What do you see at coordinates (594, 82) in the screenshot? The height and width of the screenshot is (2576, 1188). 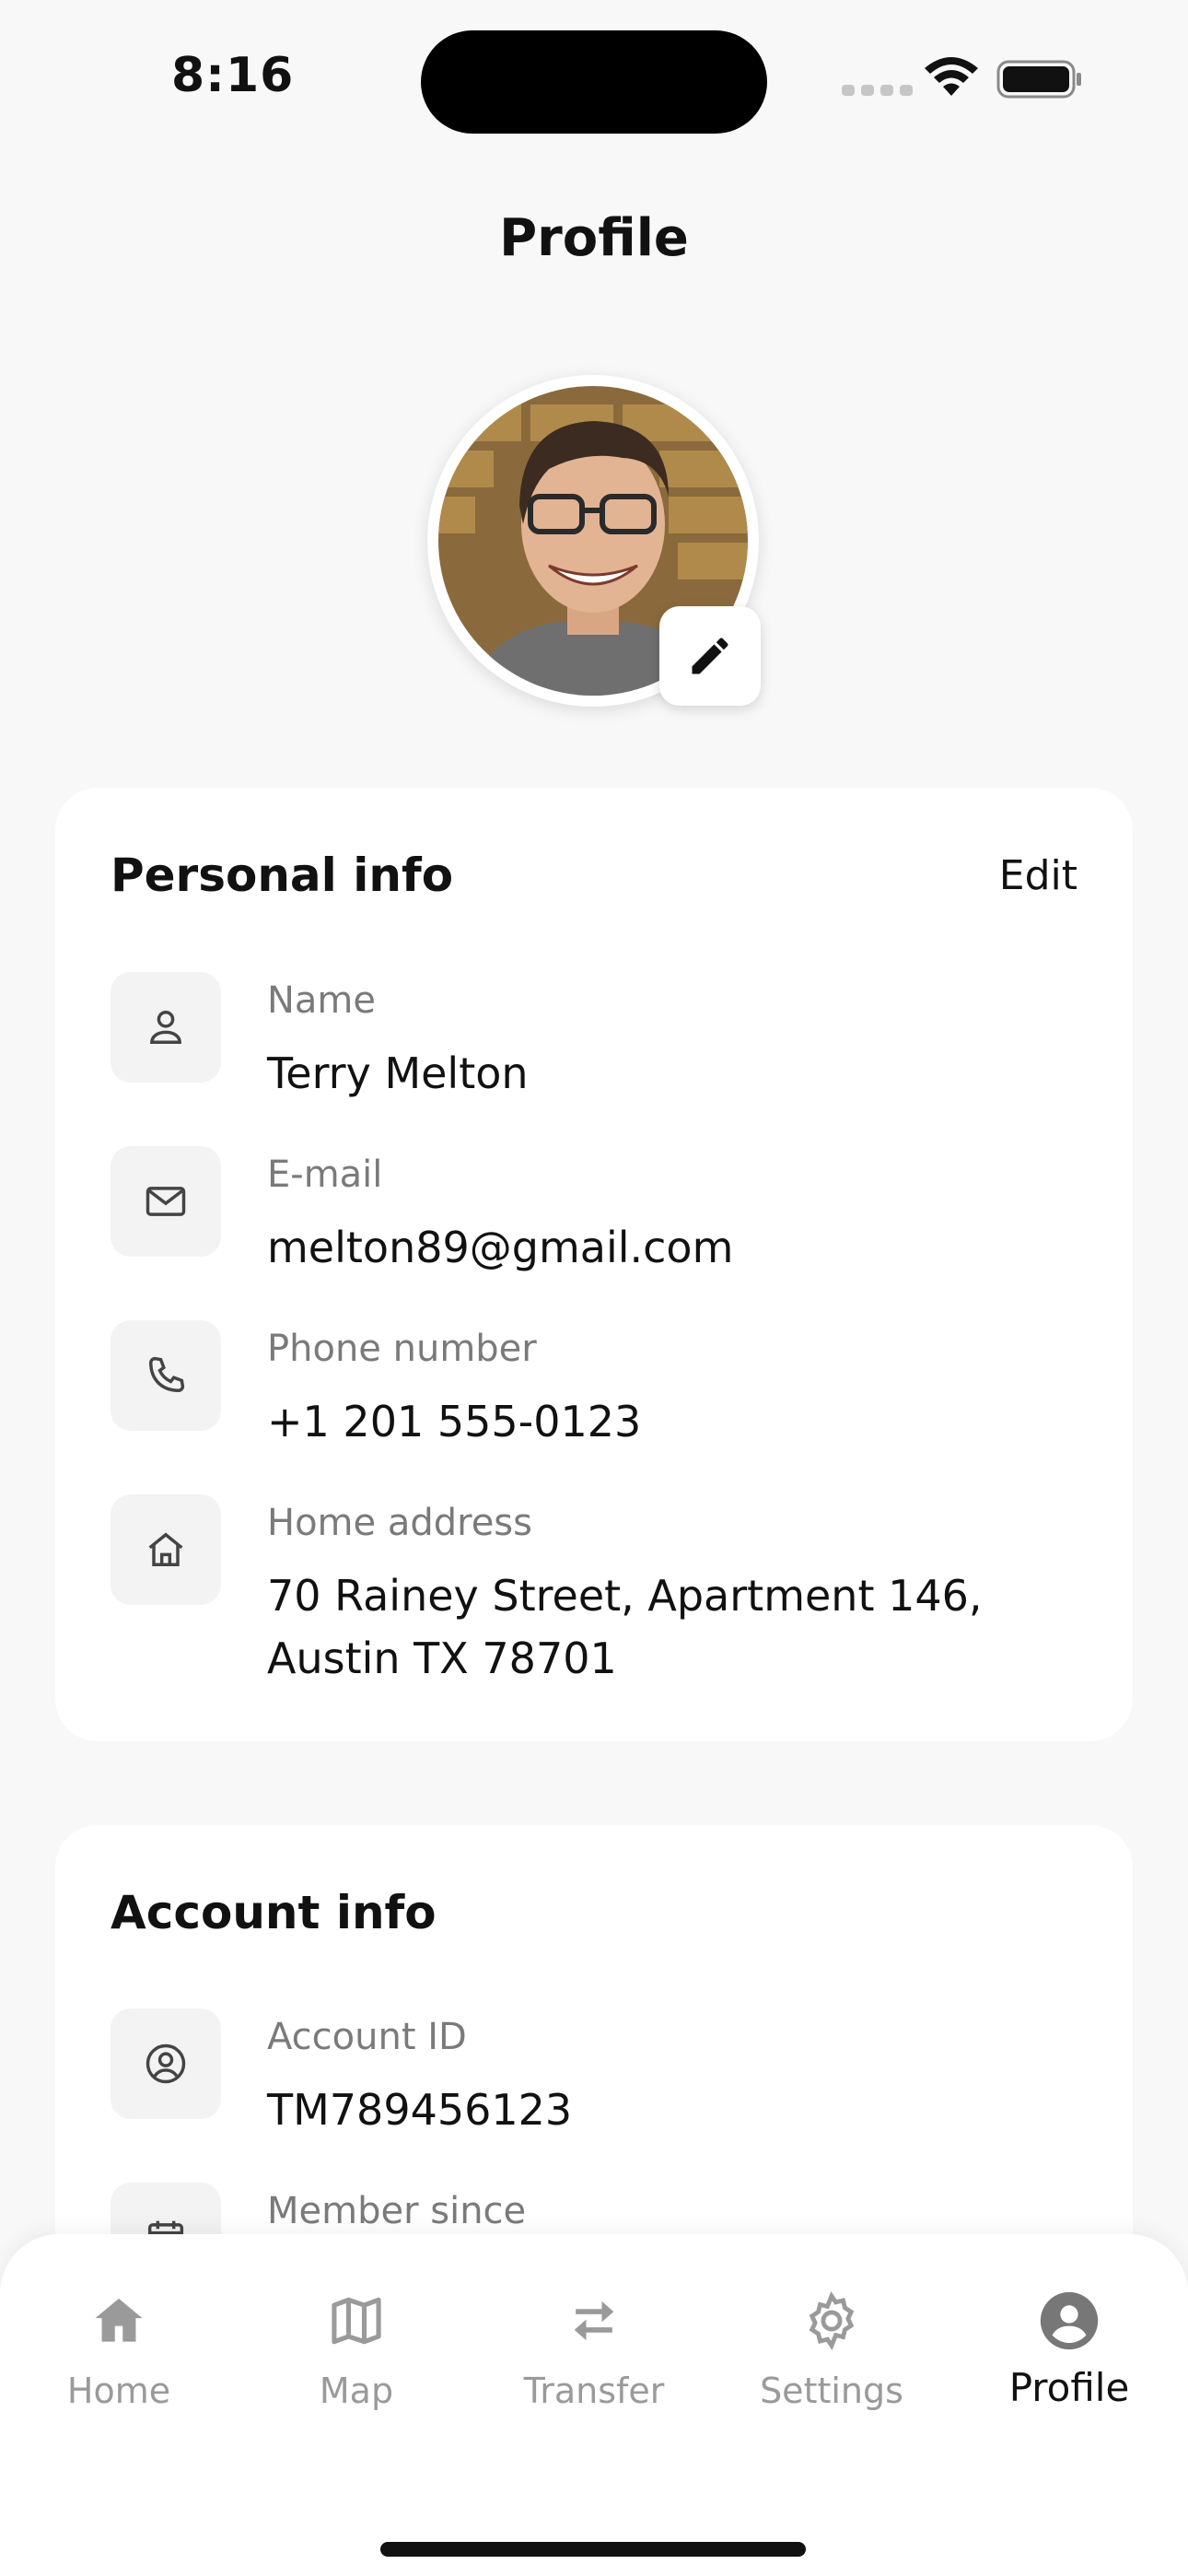 I see `dynamic-island` at bounding box center [594, 82].